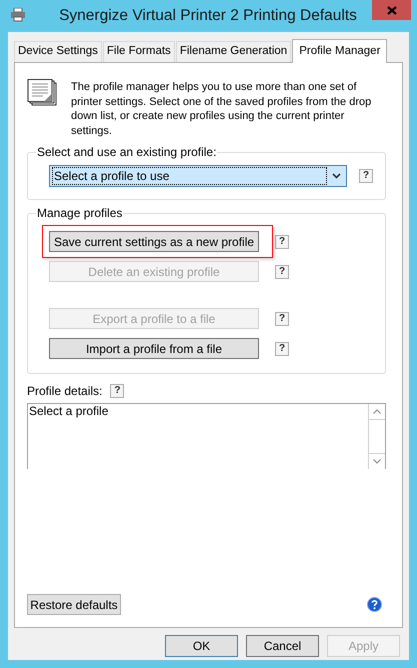  I want to click on intro-text: The profile manager helps you to use more than one set of printer settings. Select one of the saved profiles from the drop down list, or create new profiles using the current printer settings., so click(221, 109).